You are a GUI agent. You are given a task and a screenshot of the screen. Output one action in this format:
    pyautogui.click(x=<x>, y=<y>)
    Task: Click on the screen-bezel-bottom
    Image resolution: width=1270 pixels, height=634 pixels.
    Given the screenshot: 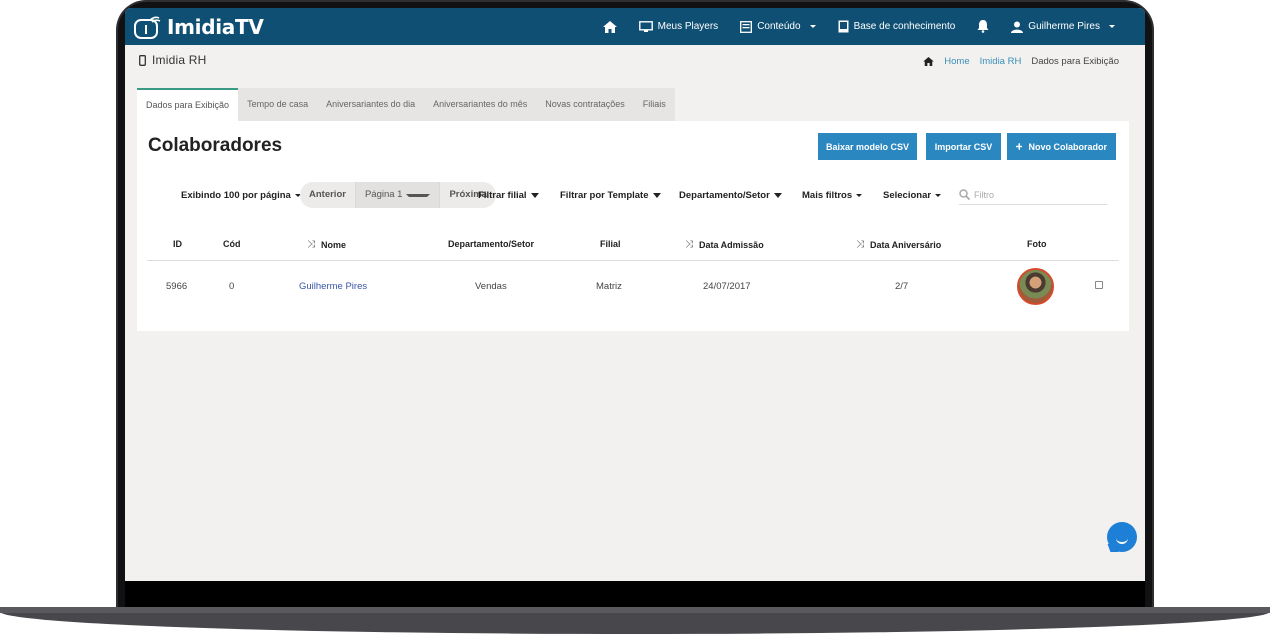 What is the action you would take?
    pyautogui.click(x=635, y=594)
    